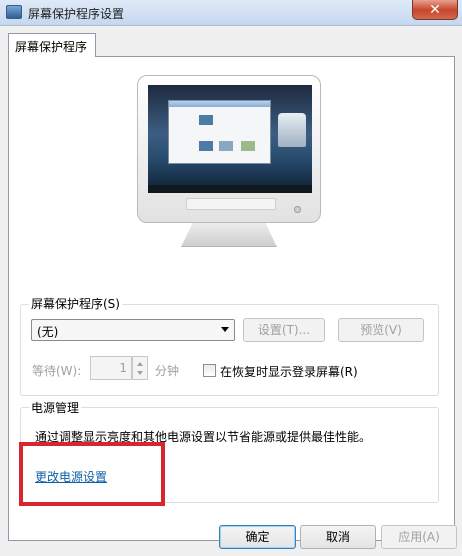  I want to click on window-title: 屏幕保护程序设置, so click(76, 14).